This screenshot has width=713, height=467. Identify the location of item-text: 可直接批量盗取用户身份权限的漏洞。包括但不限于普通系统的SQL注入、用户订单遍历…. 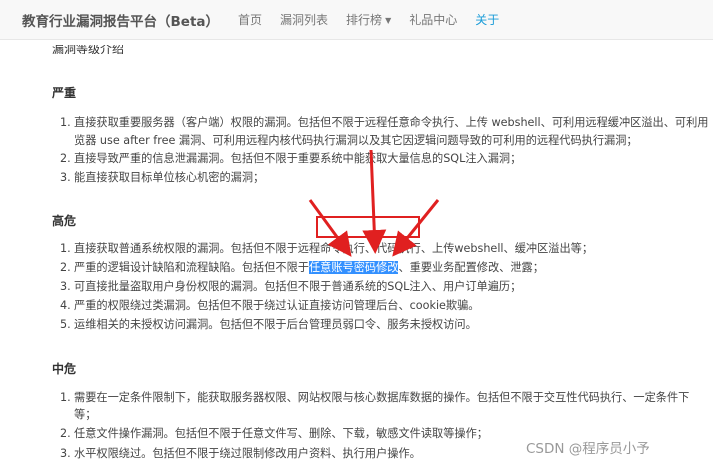
(298, 286).